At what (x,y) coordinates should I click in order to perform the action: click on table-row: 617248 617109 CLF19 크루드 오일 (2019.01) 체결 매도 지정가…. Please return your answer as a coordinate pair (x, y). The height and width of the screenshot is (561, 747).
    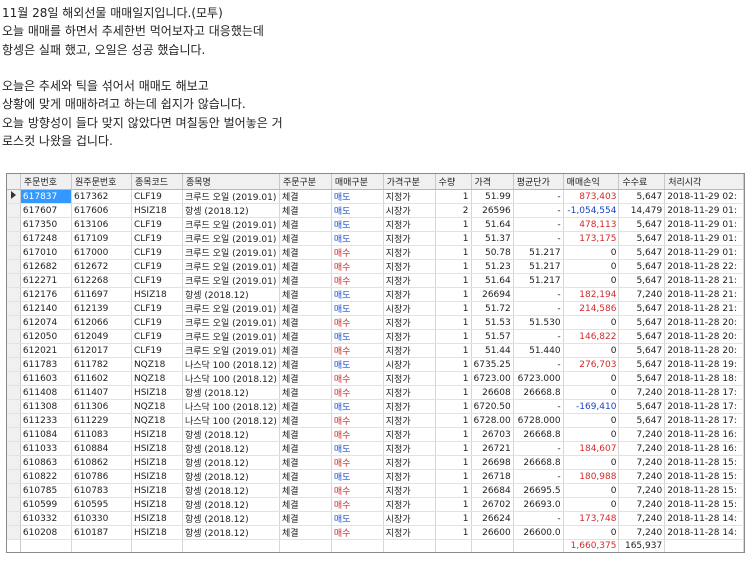
    Looking at the image, I should click on (375, 238).